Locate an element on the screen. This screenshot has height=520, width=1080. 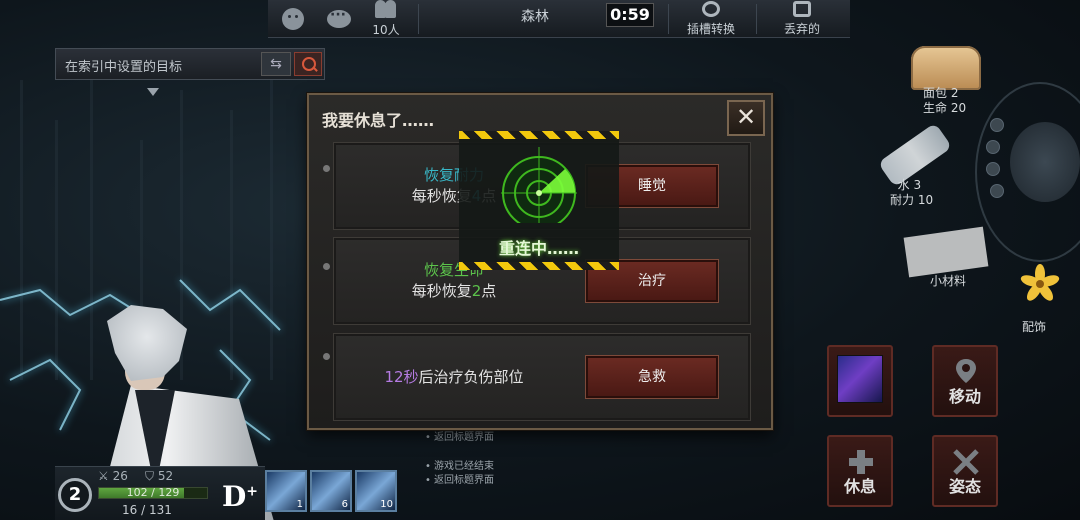
stamina-option-verb: 恢复 is located at coordinates (438, 175).